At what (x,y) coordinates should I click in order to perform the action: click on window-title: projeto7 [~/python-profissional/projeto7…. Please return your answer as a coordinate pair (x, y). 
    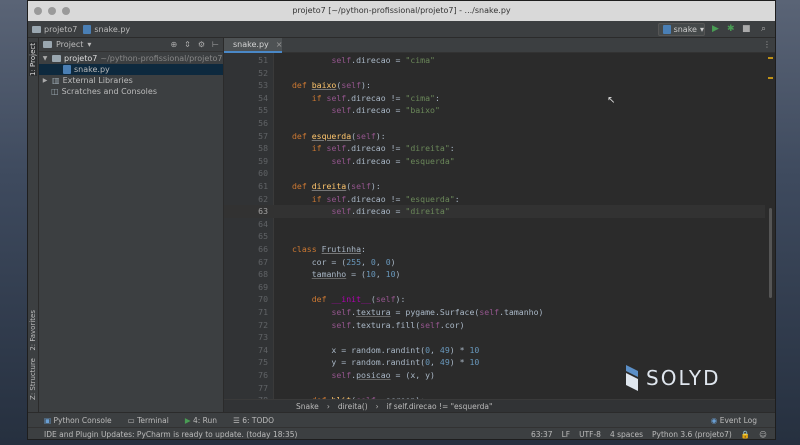
    Looking at the image, I should click on (401, 10).